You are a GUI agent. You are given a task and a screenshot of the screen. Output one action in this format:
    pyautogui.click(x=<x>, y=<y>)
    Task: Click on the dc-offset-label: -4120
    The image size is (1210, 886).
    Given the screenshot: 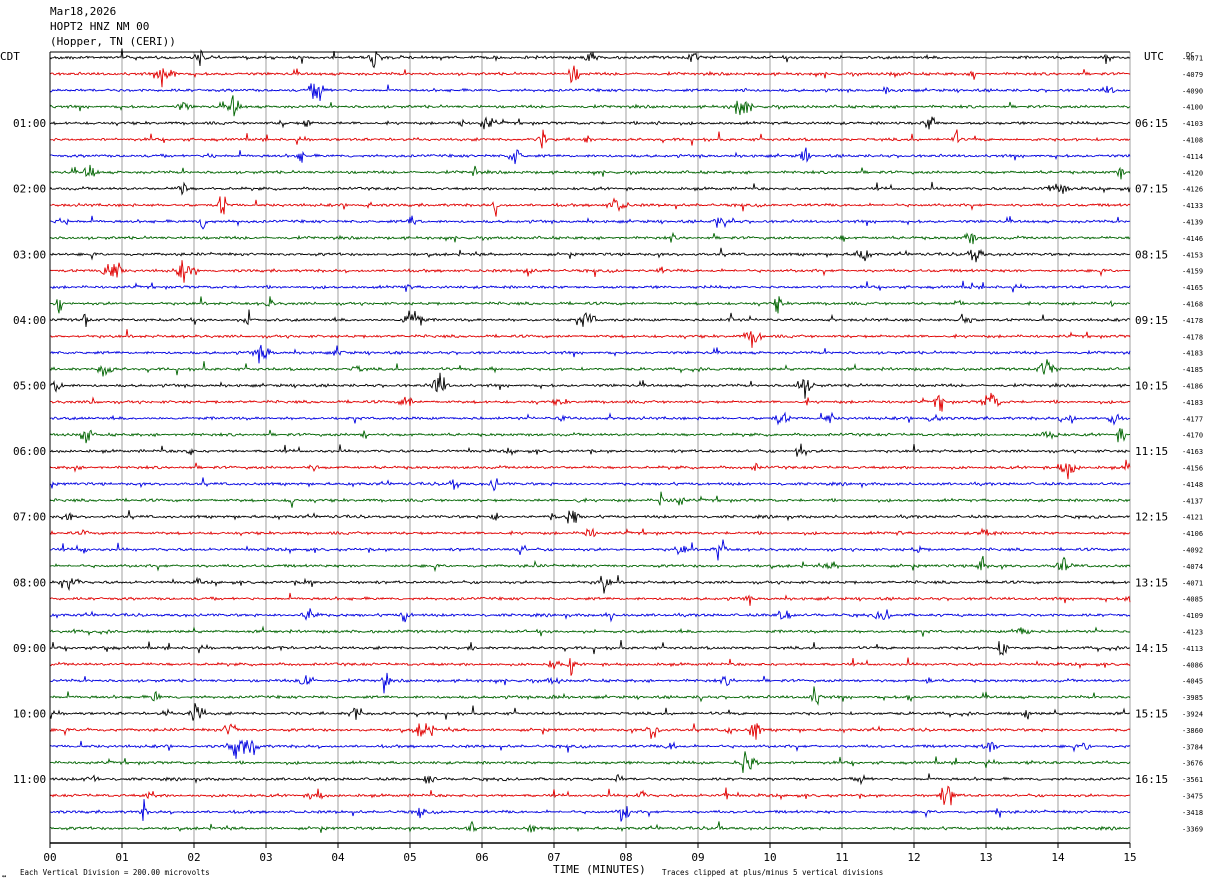 What is the action you would take?
    pyautogui.click(x=1192, y=173)
    